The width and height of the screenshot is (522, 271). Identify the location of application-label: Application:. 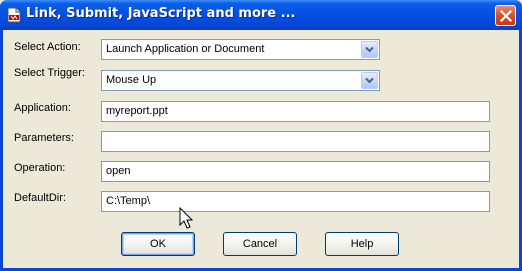
(42, 108).